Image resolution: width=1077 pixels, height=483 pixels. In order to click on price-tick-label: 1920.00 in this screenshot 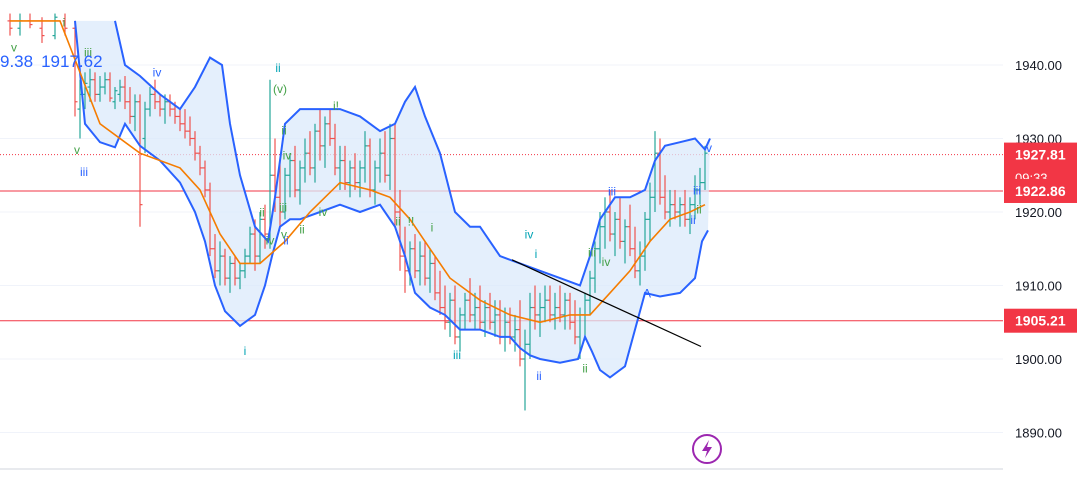, I will do `click(1038, 212)`.